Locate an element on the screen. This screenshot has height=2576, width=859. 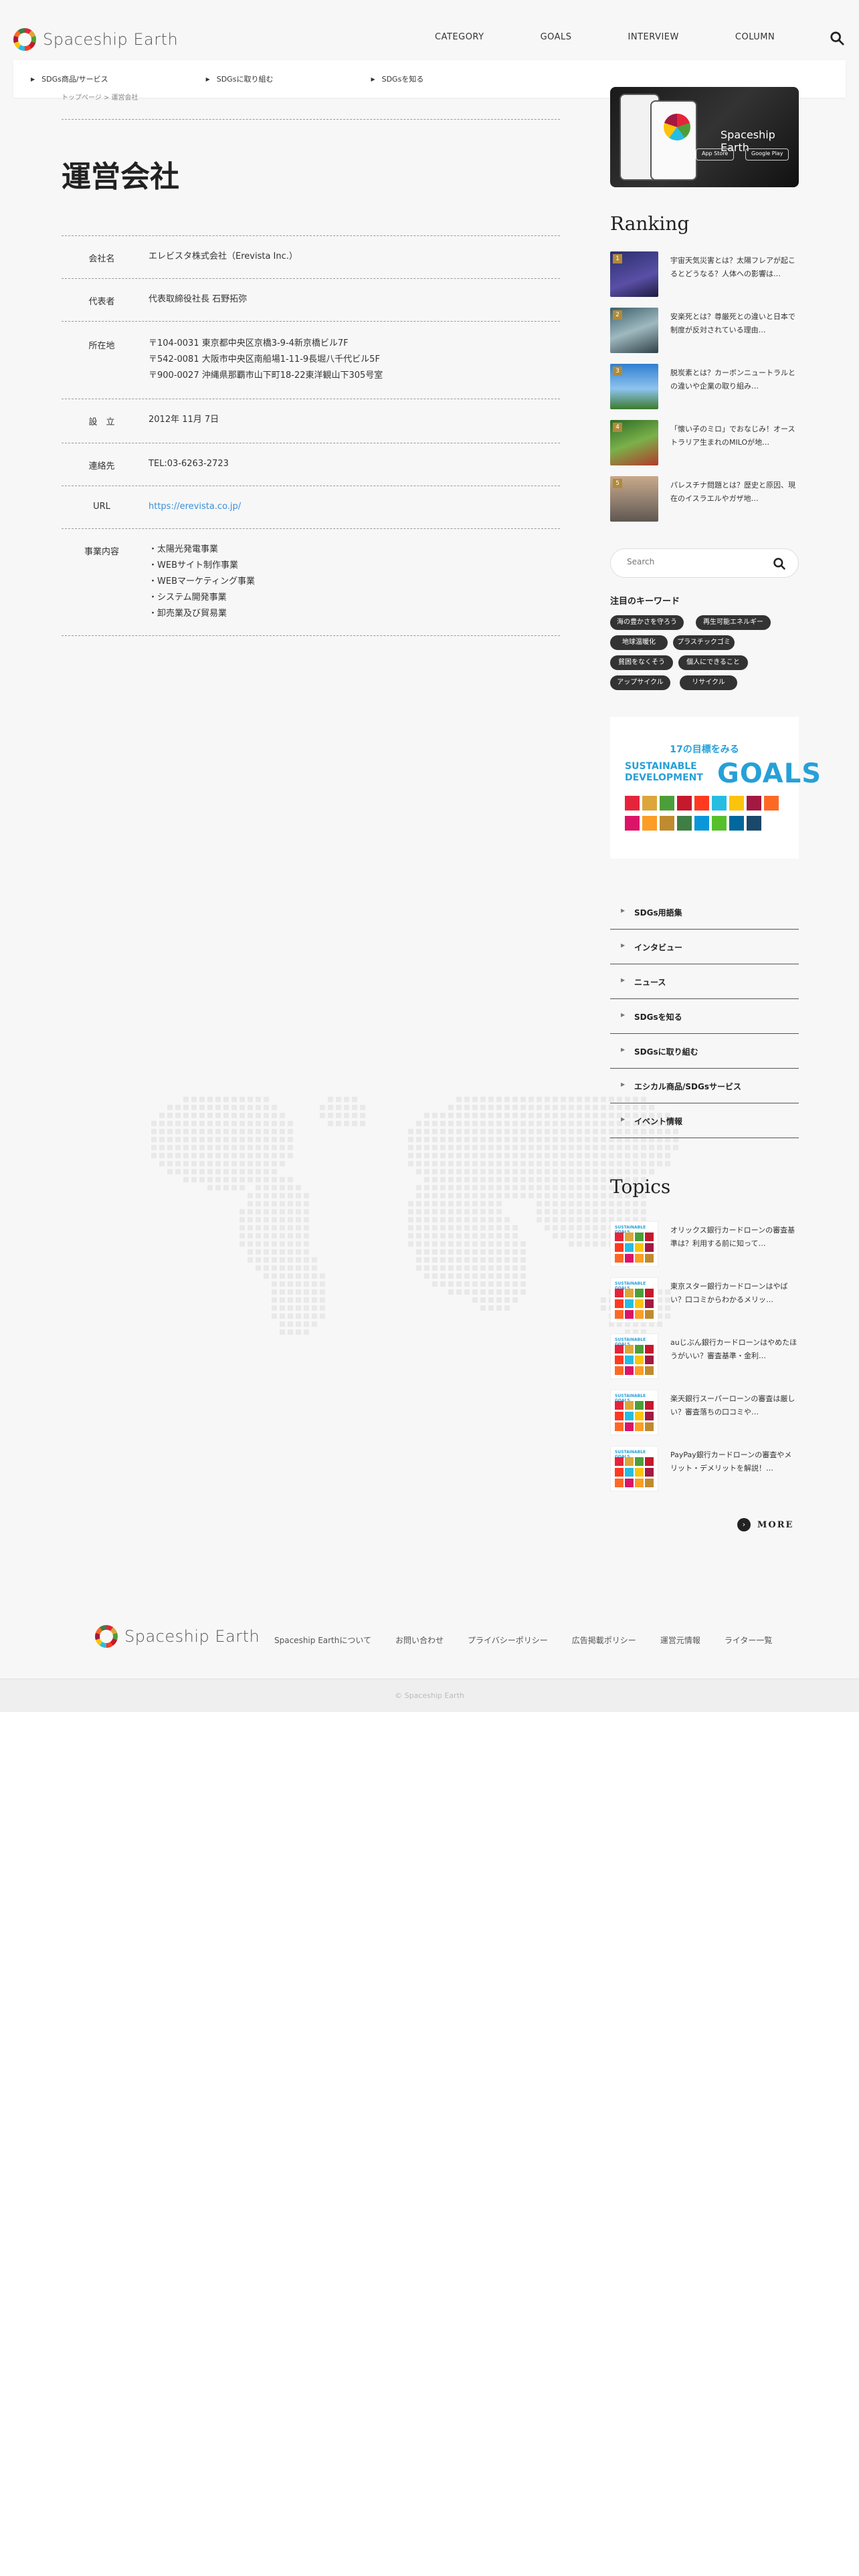
address-line: 〒900-0027 沖縄県那覇市山下町18-22東洋観山下305号室 is located at coordinates (266, 375).